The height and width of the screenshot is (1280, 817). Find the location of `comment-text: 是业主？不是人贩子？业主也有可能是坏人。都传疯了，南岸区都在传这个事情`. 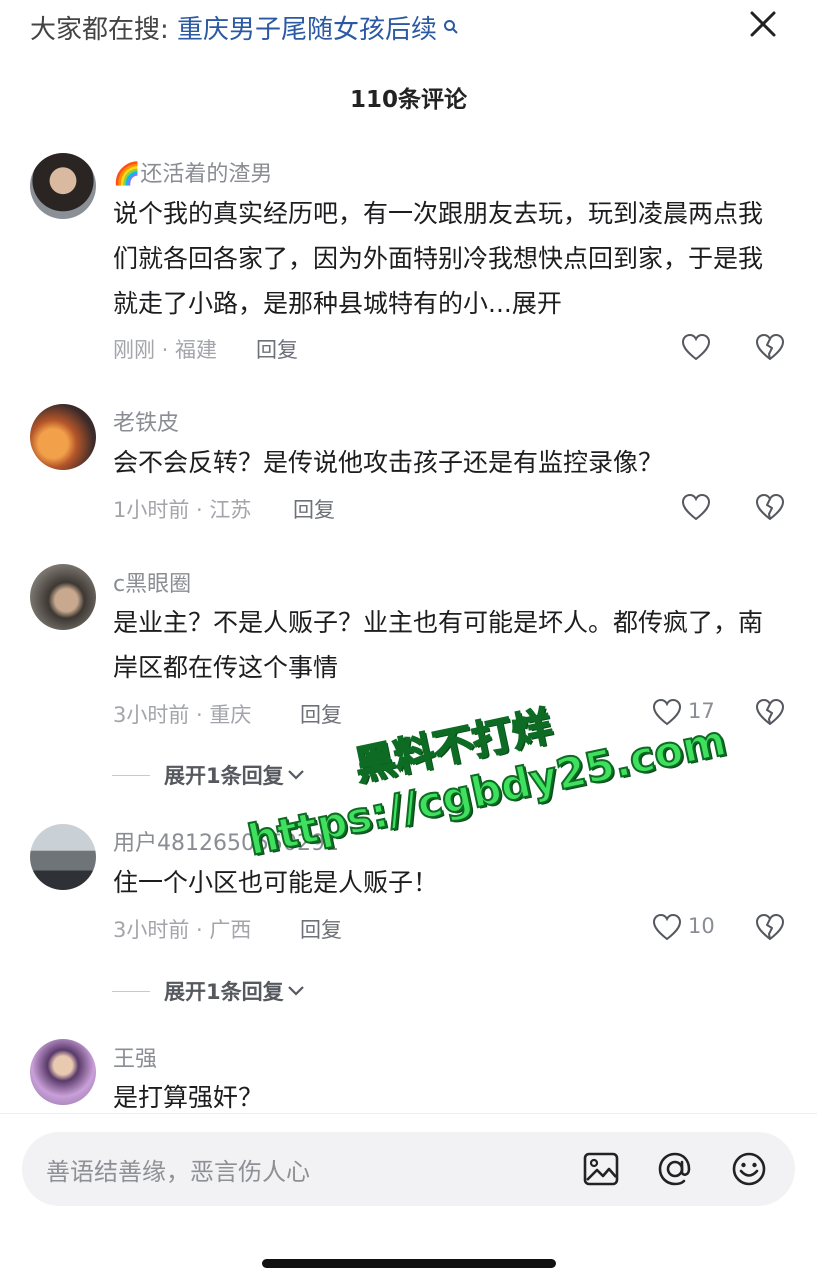

comment-text: 是业主？不是人贩子？业主也有可能是坏人。都传疯了，南岸区都在传这个事情 is located at coordinates (438, 645).